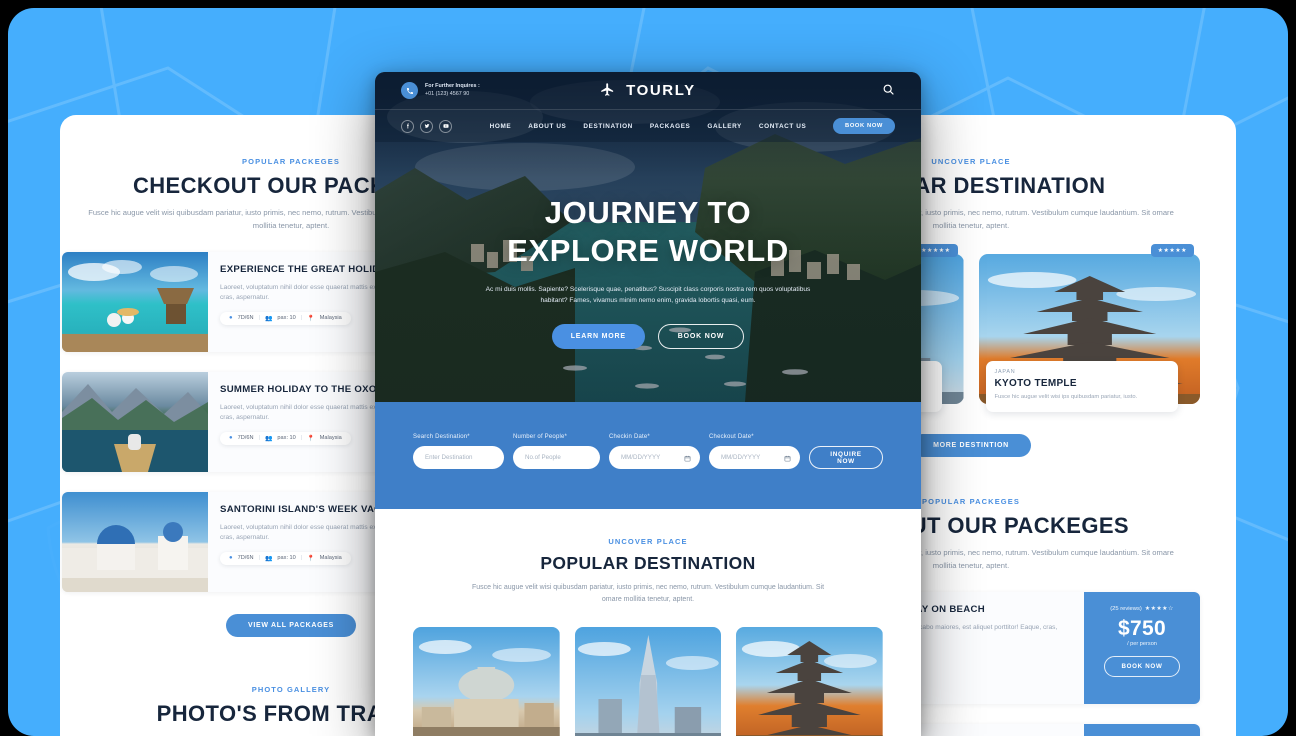  I want to click on brand-name: TOURLY, so click(661, 90).